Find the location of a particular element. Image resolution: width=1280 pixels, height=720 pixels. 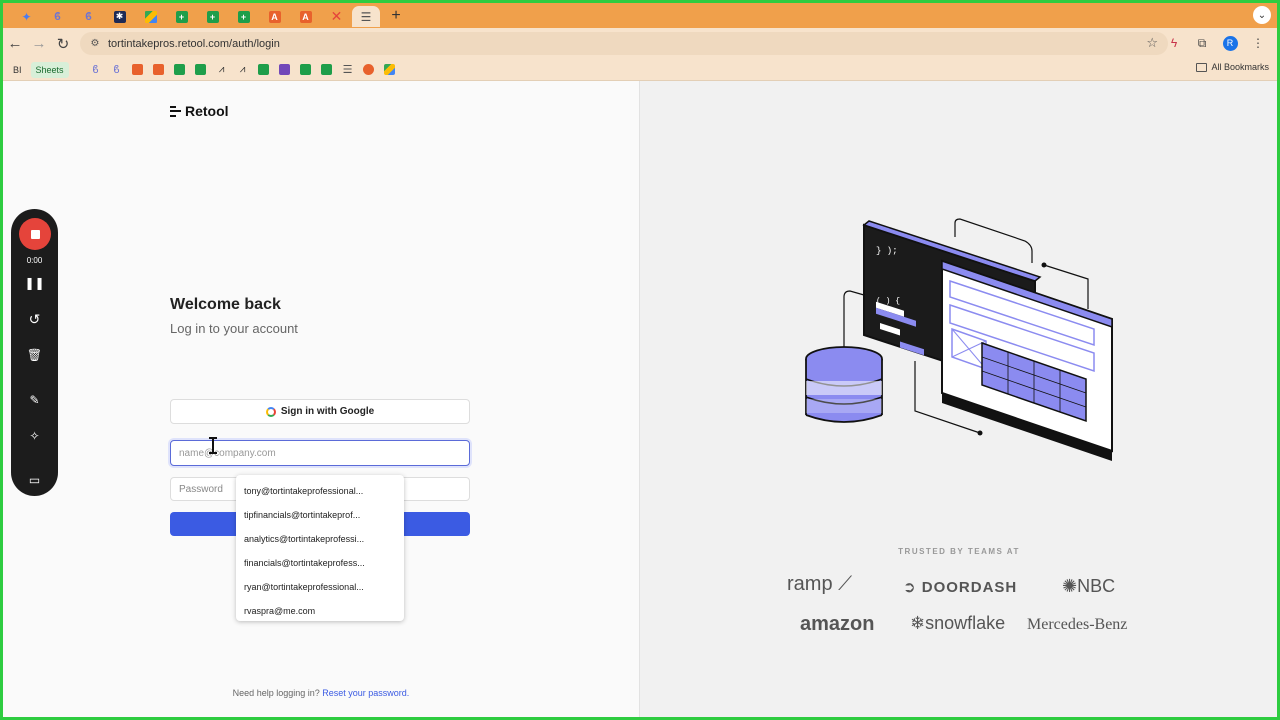

url-text: tortintakepros.retool.com/auth/login is located at coordinates (194, 43).